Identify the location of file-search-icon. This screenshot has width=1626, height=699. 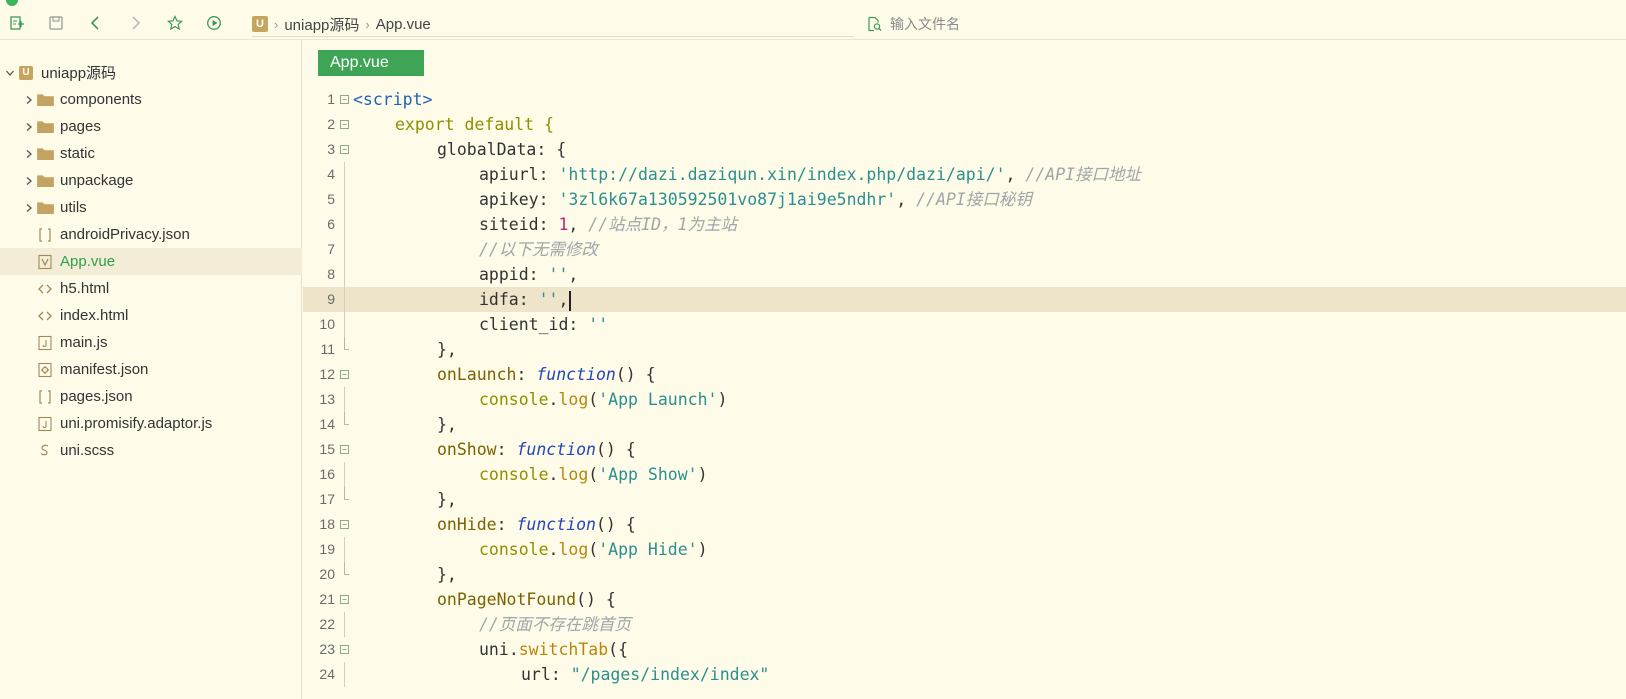
(875, 24).